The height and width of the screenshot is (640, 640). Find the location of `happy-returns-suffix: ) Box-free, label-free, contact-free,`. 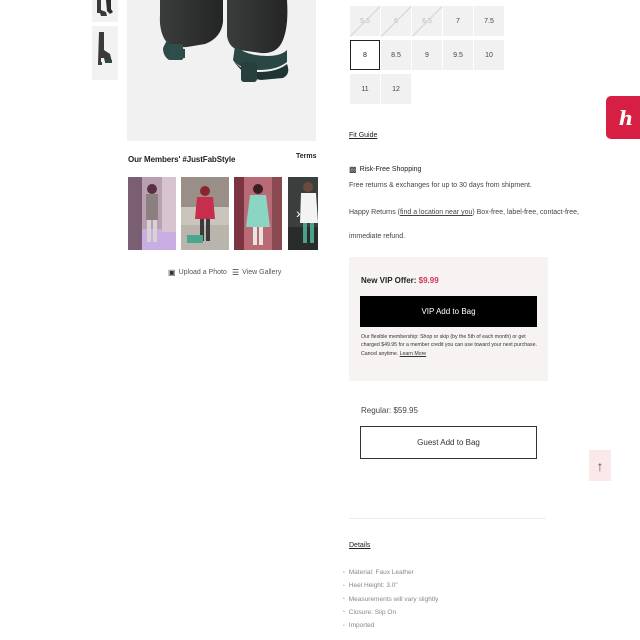

happy-returns-suffix: ) Box-free, label-free, contact-free, is located at coordinates (525, 212).